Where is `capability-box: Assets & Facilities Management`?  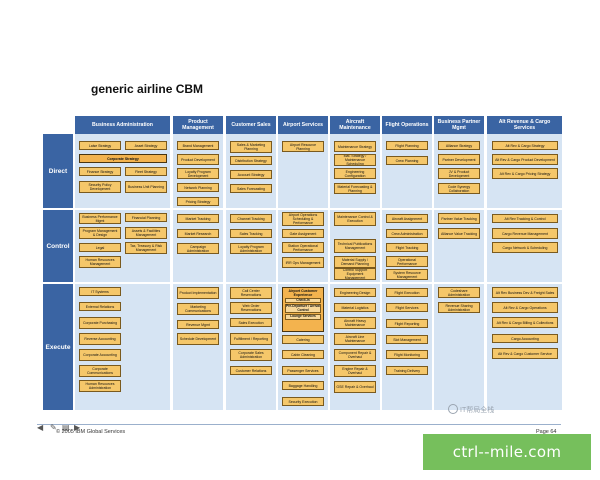 capability-box: Assets & Facilities Management is located at coordinates (146, 233).